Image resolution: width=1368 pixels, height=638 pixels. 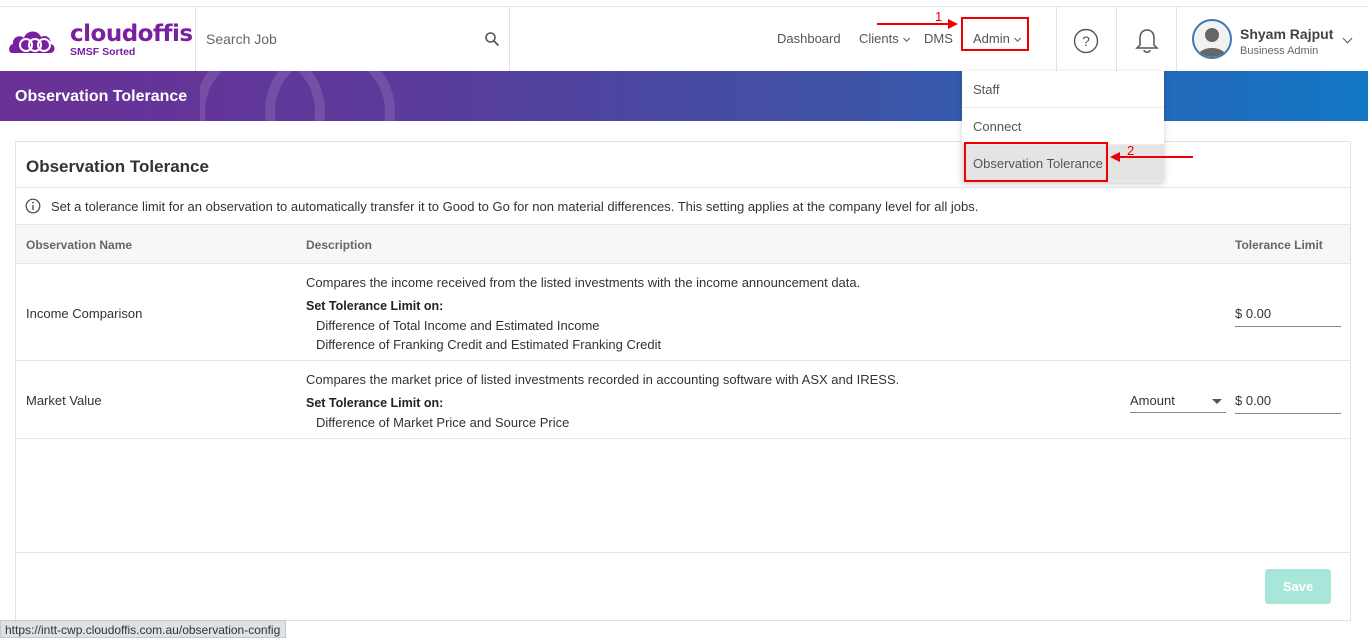 What do you see at coordinates (64, 400) in the screenshot?
I see `observation-name: Market Value` at bounding box center [64, 400].